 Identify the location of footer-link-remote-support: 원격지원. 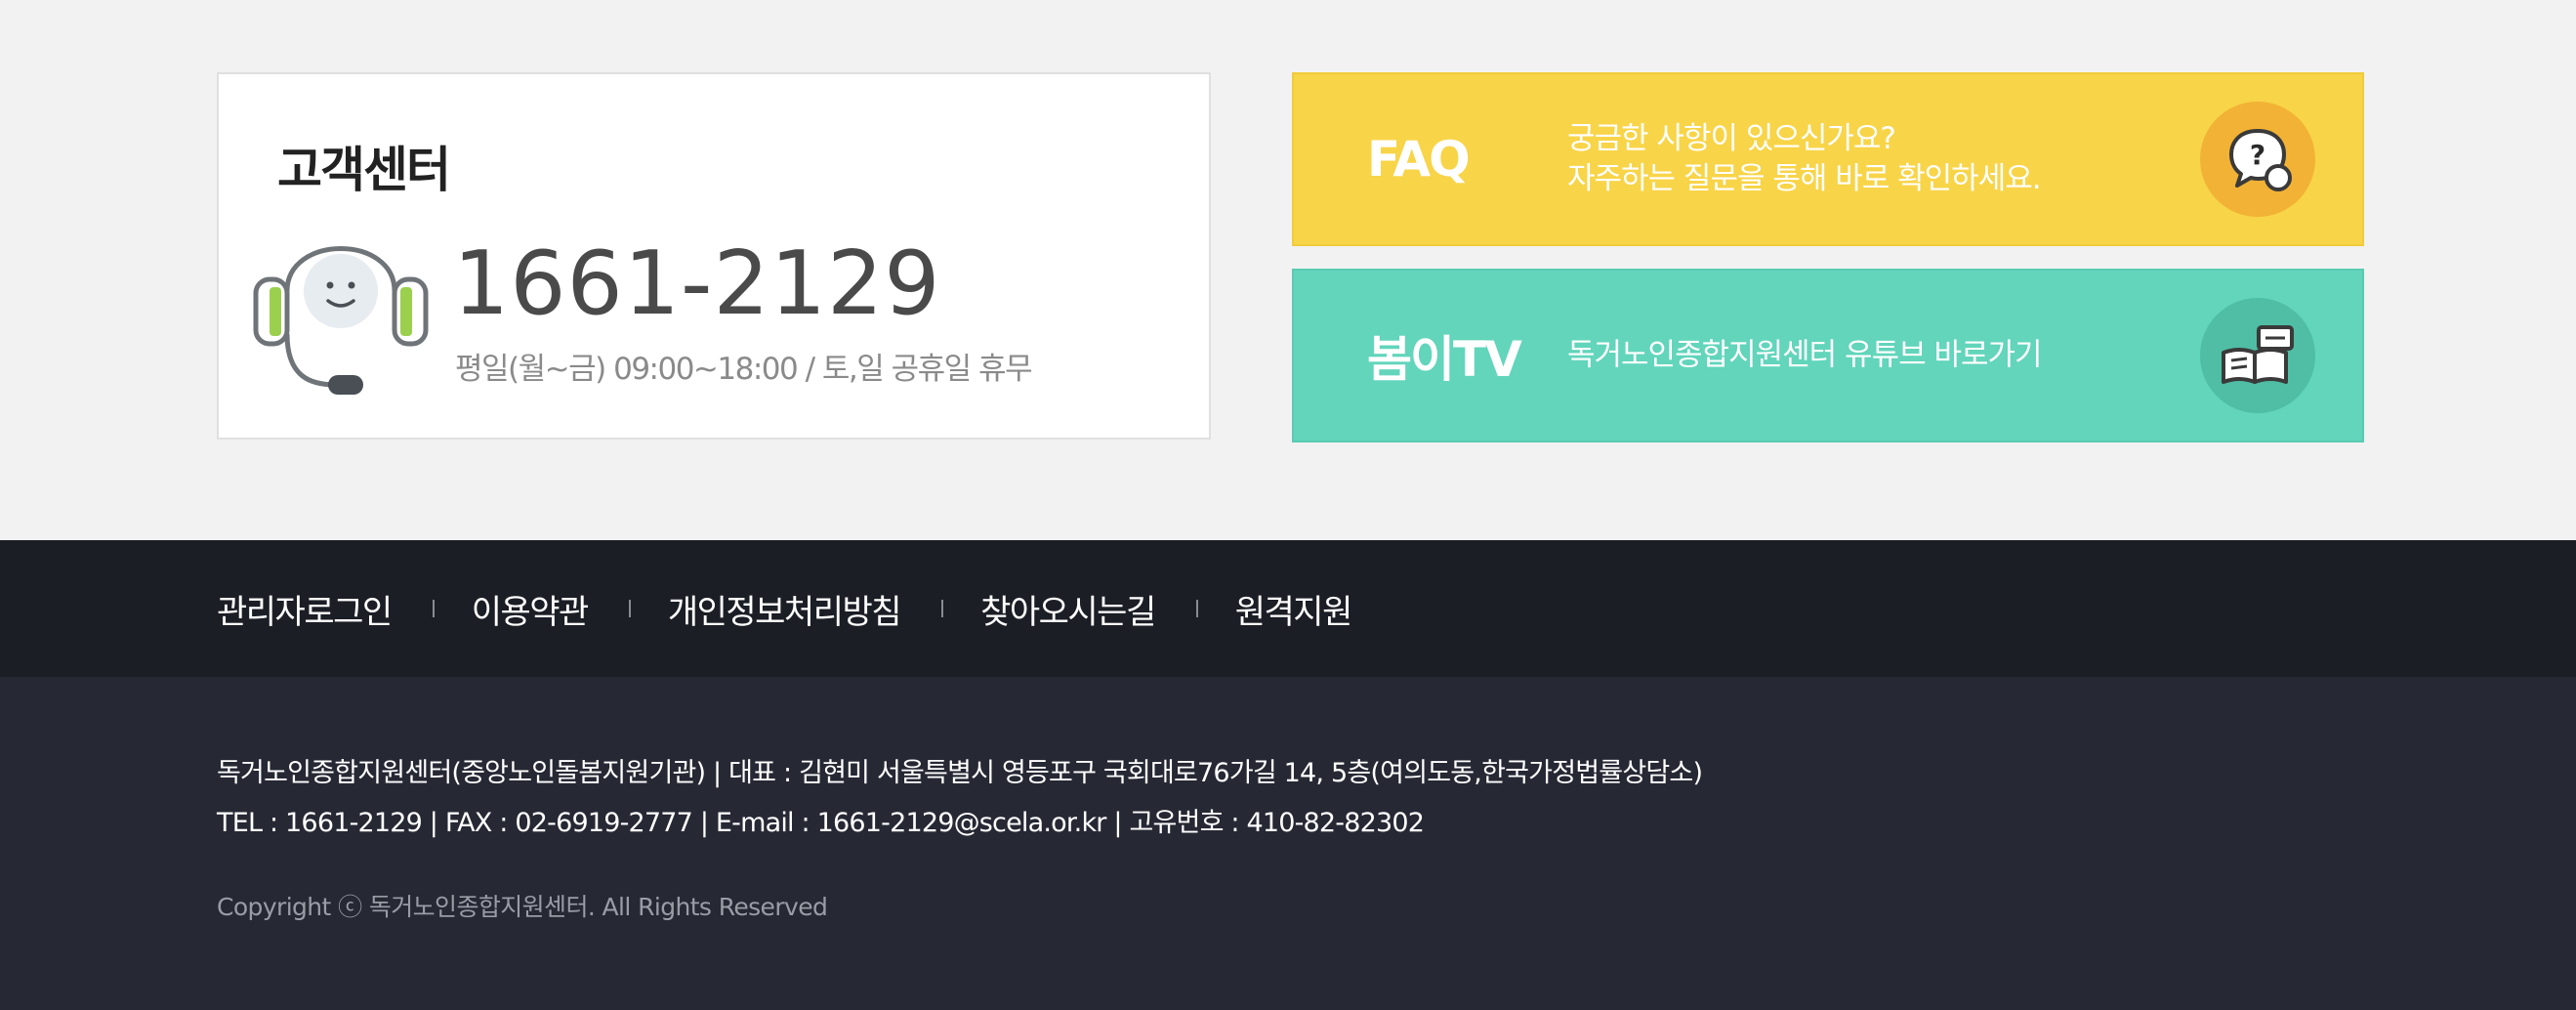
(1294, 609).